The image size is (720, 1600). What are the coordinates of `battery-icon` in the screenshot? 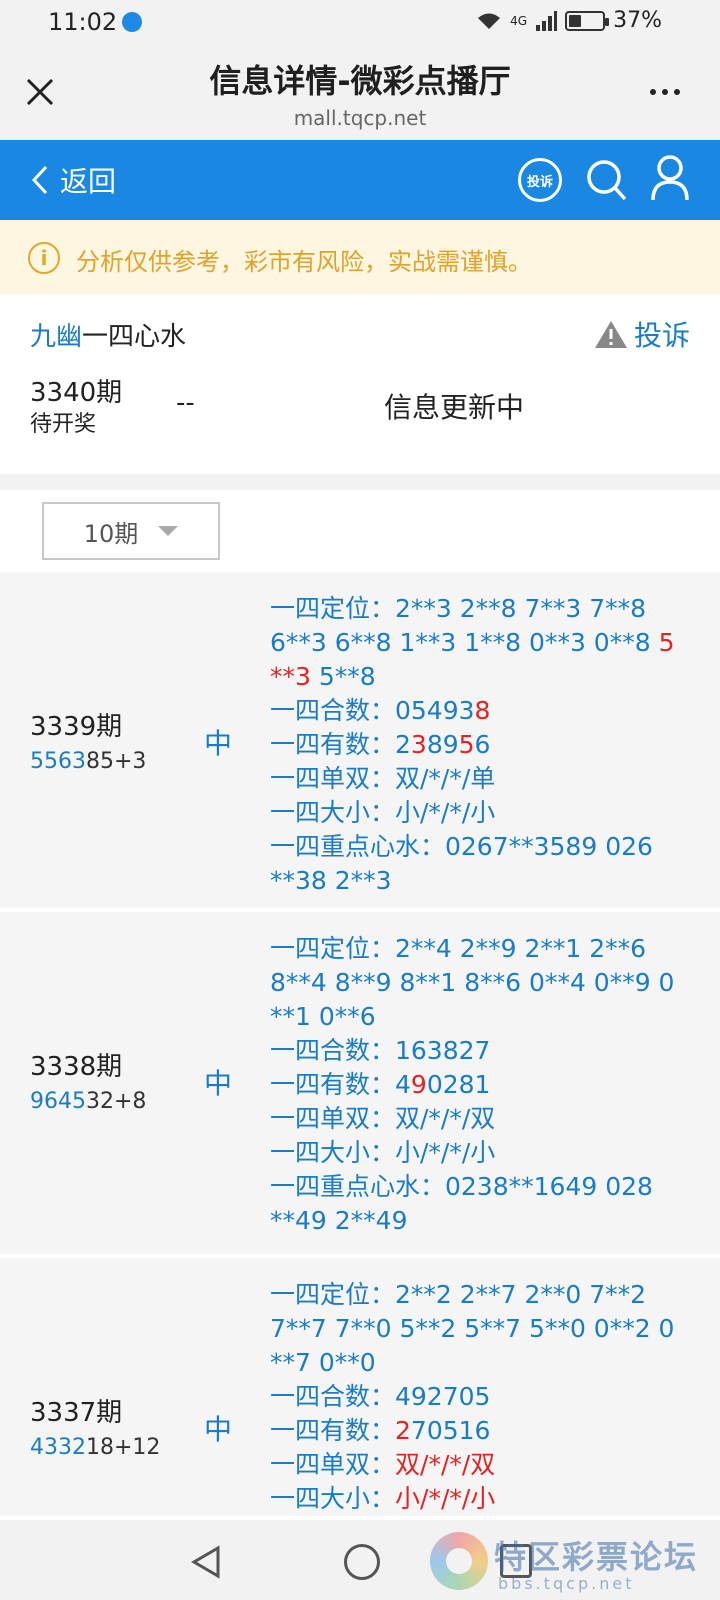 It's located at (587, 20).